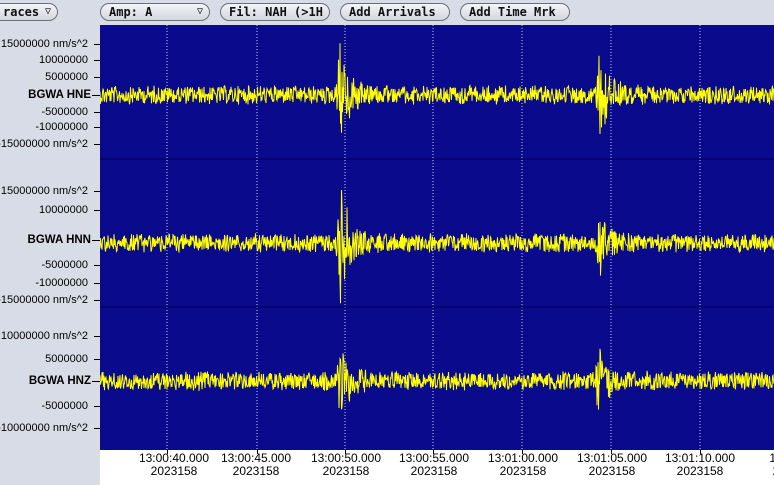 This screenshot has width=774, height=485. What do you see at coordinates (59, 95) in the screenshot?
I see `channel-label: BGWA HNE` at bounding box center [59, 95].